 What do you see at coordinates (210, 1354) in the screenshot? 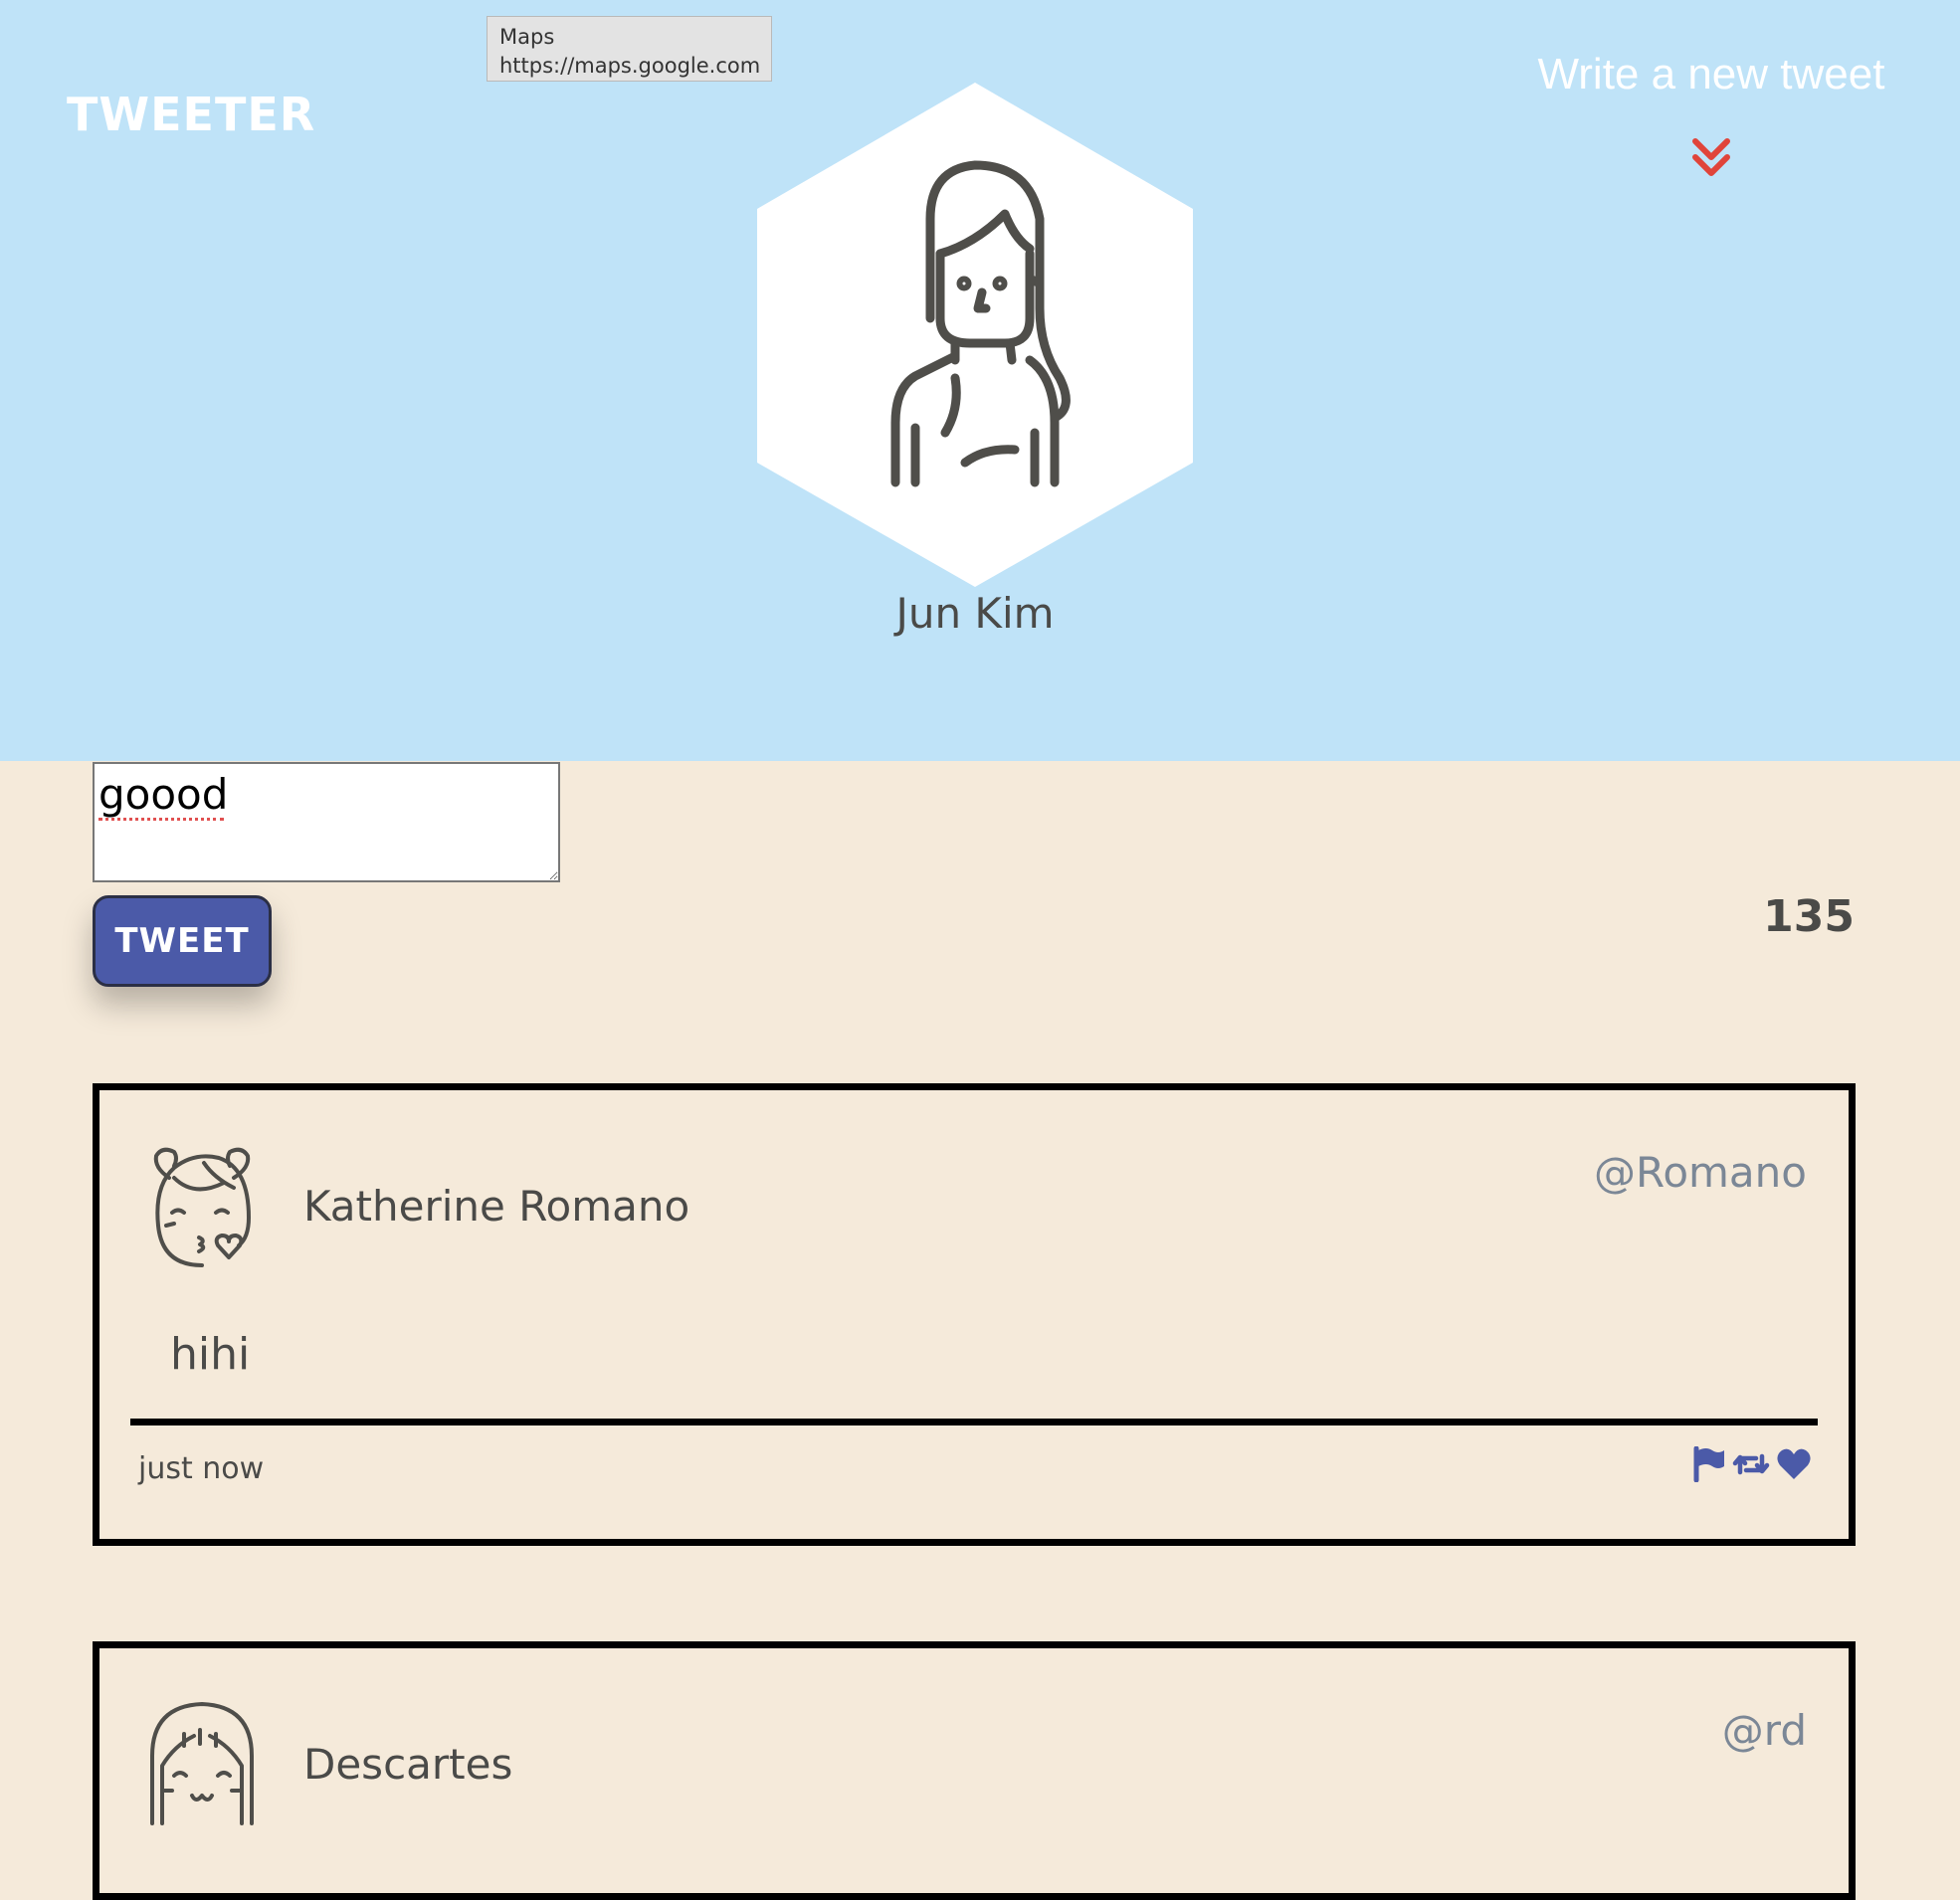
I see `tweet-content: hihi` at bounding box center [210, 1354].